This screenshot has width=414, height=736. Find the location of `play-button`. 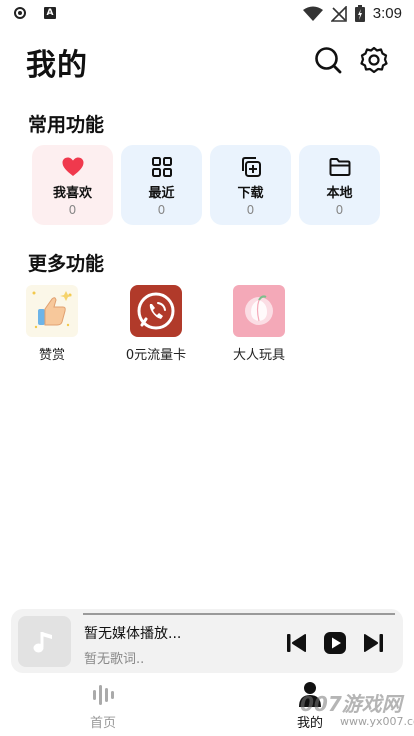

play-button is located at coordinates (335, 643).